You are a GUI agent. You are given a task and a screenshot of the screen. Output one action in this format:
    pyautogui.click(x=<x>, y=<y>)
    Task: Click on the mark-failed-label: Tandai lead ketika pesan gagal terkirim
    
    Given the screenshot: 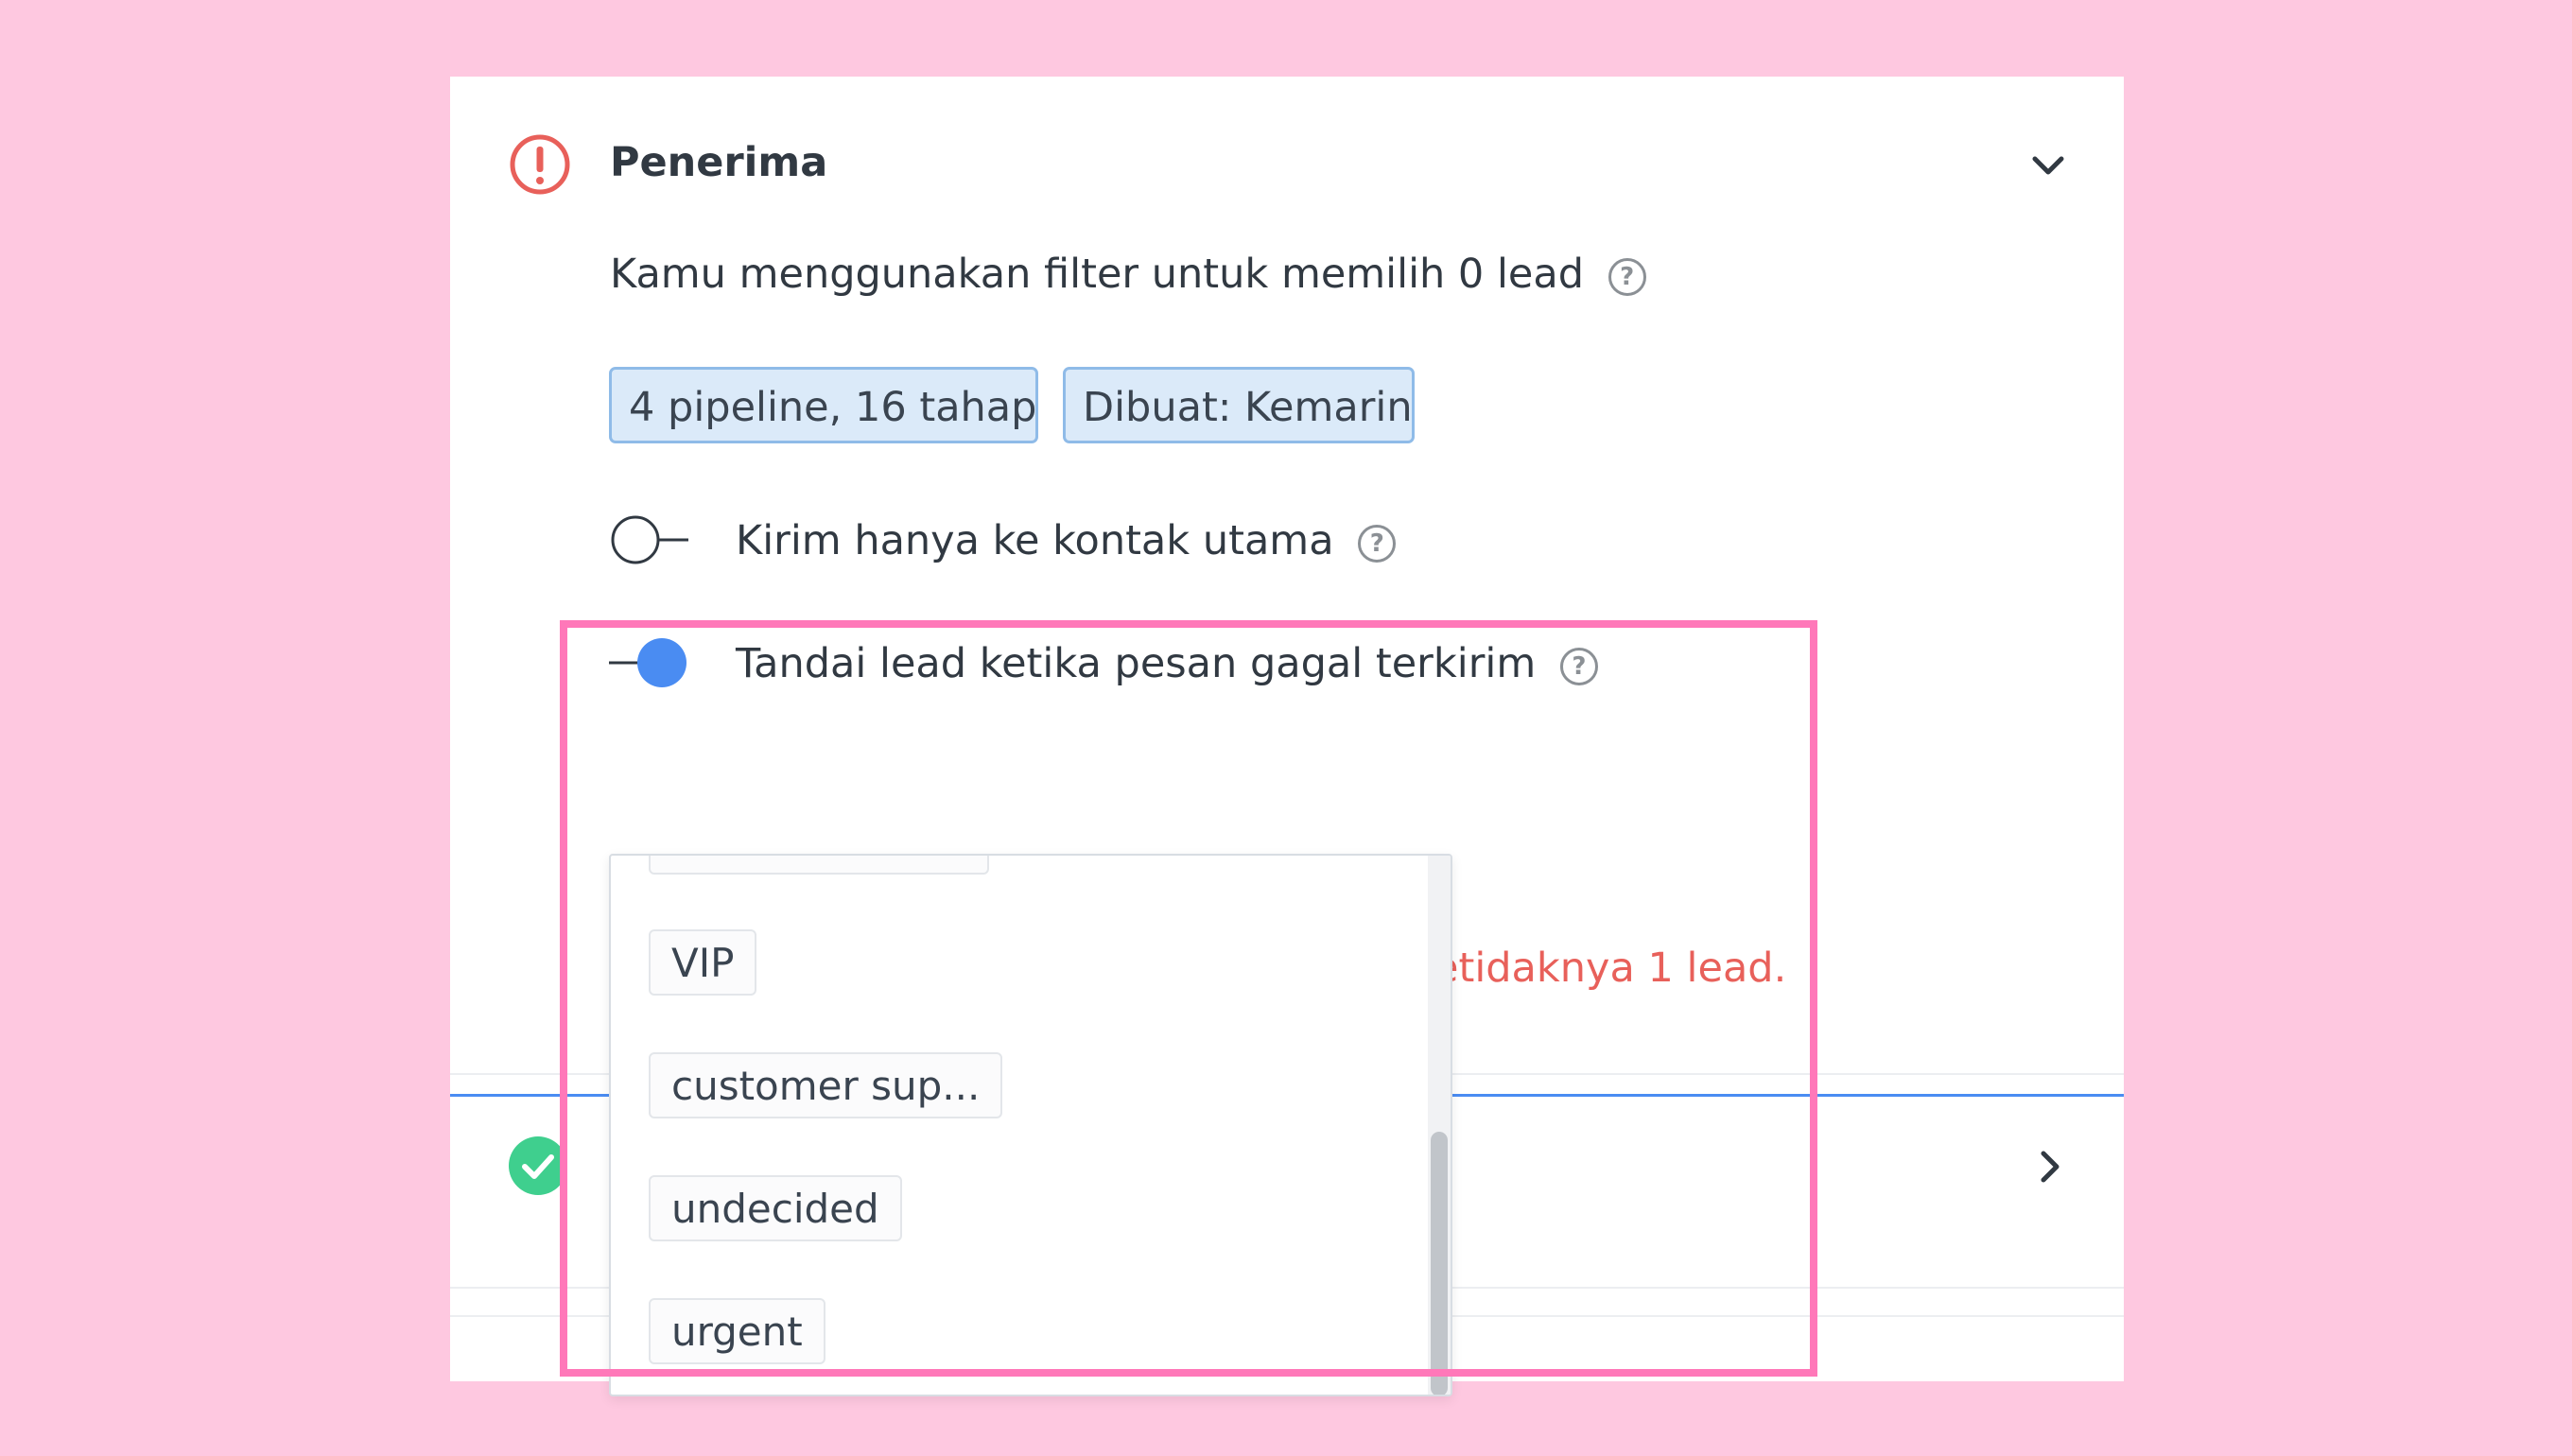 What is the action you would take?
    pyautogui.click(x=1136, y=663)
    